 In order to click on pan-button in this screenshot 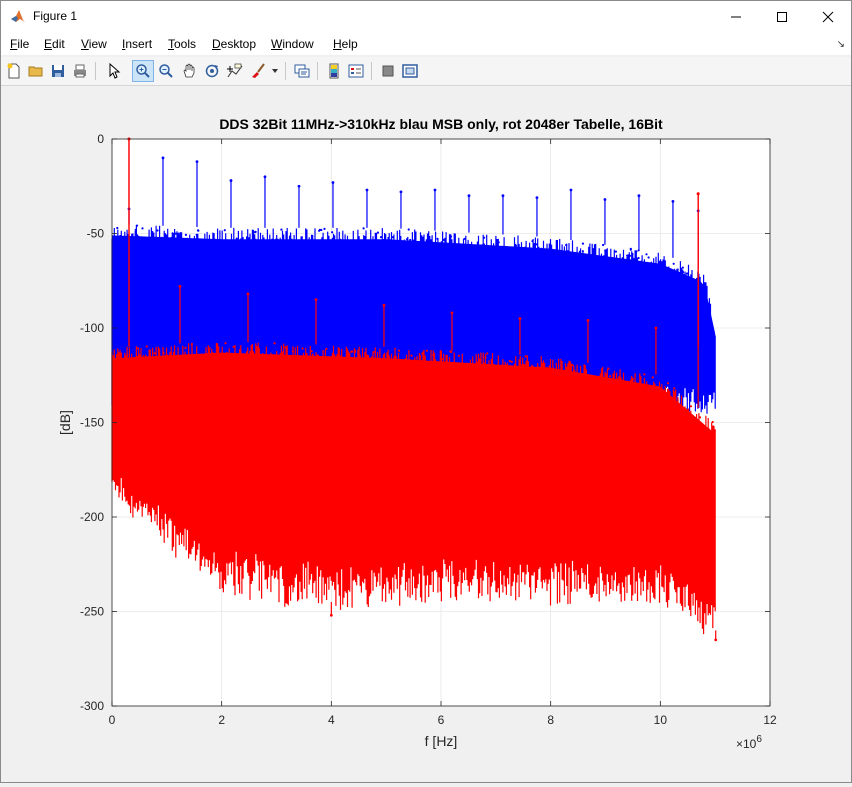, I will do `click(189, 71)`.